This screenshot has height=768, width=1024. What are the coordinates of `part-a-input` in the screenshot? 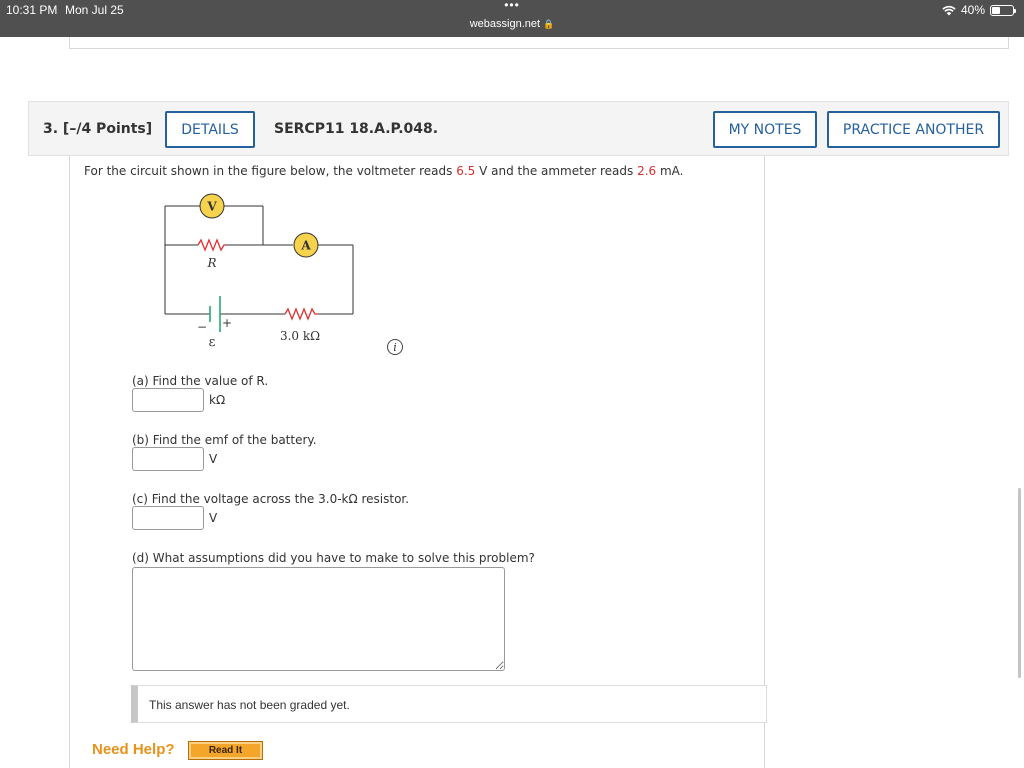 It's located at (168, 400).